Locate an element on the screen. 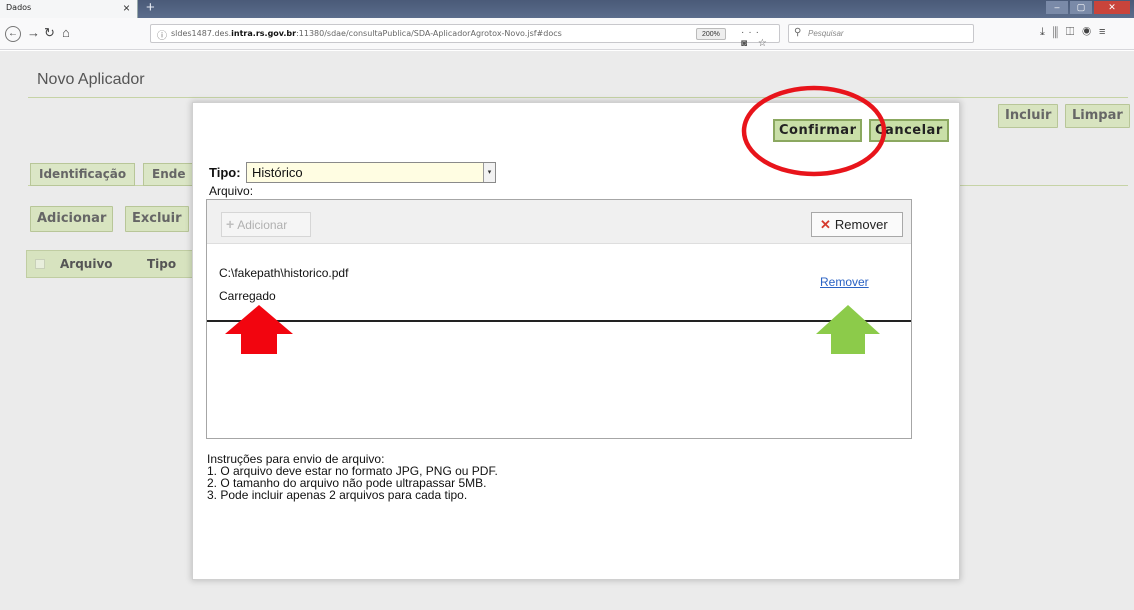 This screenshot has width=1134, height=610. maximize-icon: ▢ is located at coordinates (1081, 7).